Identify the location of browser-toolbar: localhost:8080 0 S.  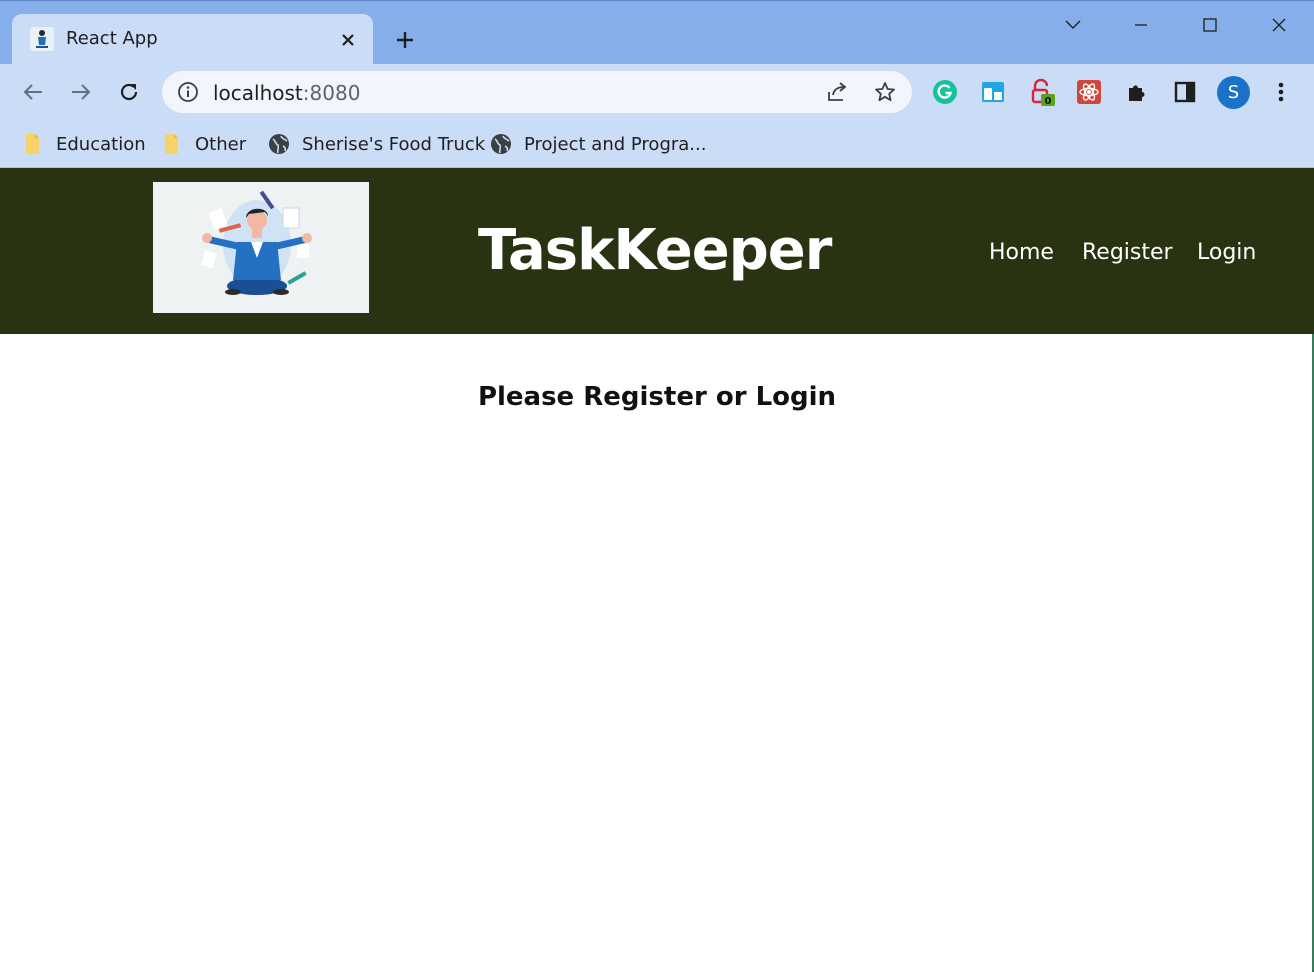
(657, 92).